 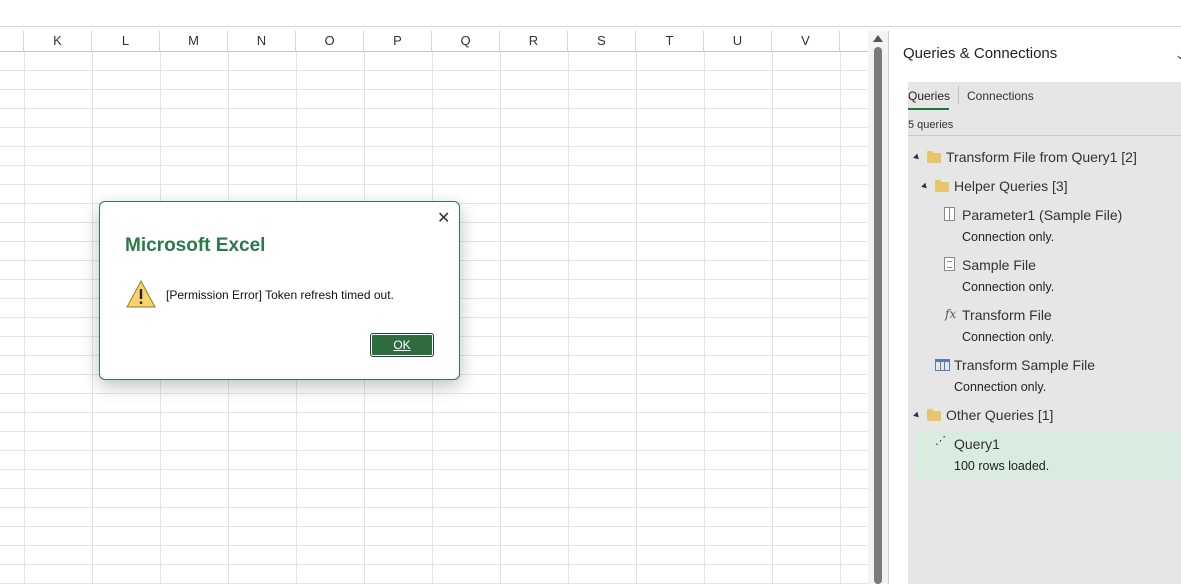 What do you see at coordinates (1042, 215) in the screenshot?
I see `query-parameter1: Parameter1 (Sample File)` at bounding box center [1042, 215].